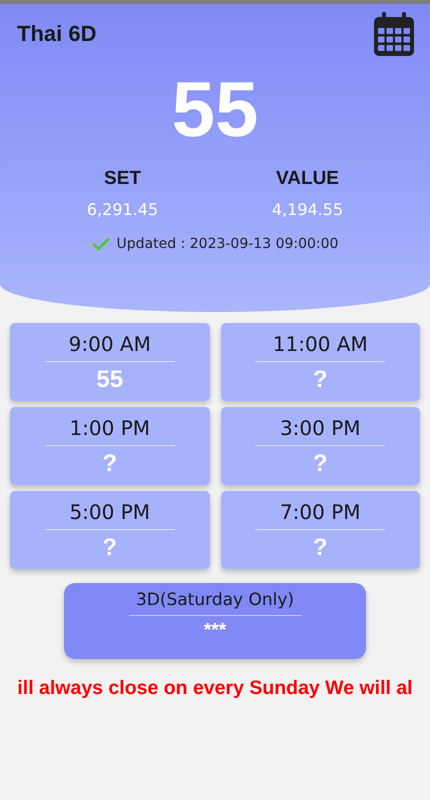 The image size is (430, 800). What do you see at coordinates (215, 688) in the screenshot?
I see `notice-ticker: ill always close on every Sunday We will al` at bounding box center [215, 688].